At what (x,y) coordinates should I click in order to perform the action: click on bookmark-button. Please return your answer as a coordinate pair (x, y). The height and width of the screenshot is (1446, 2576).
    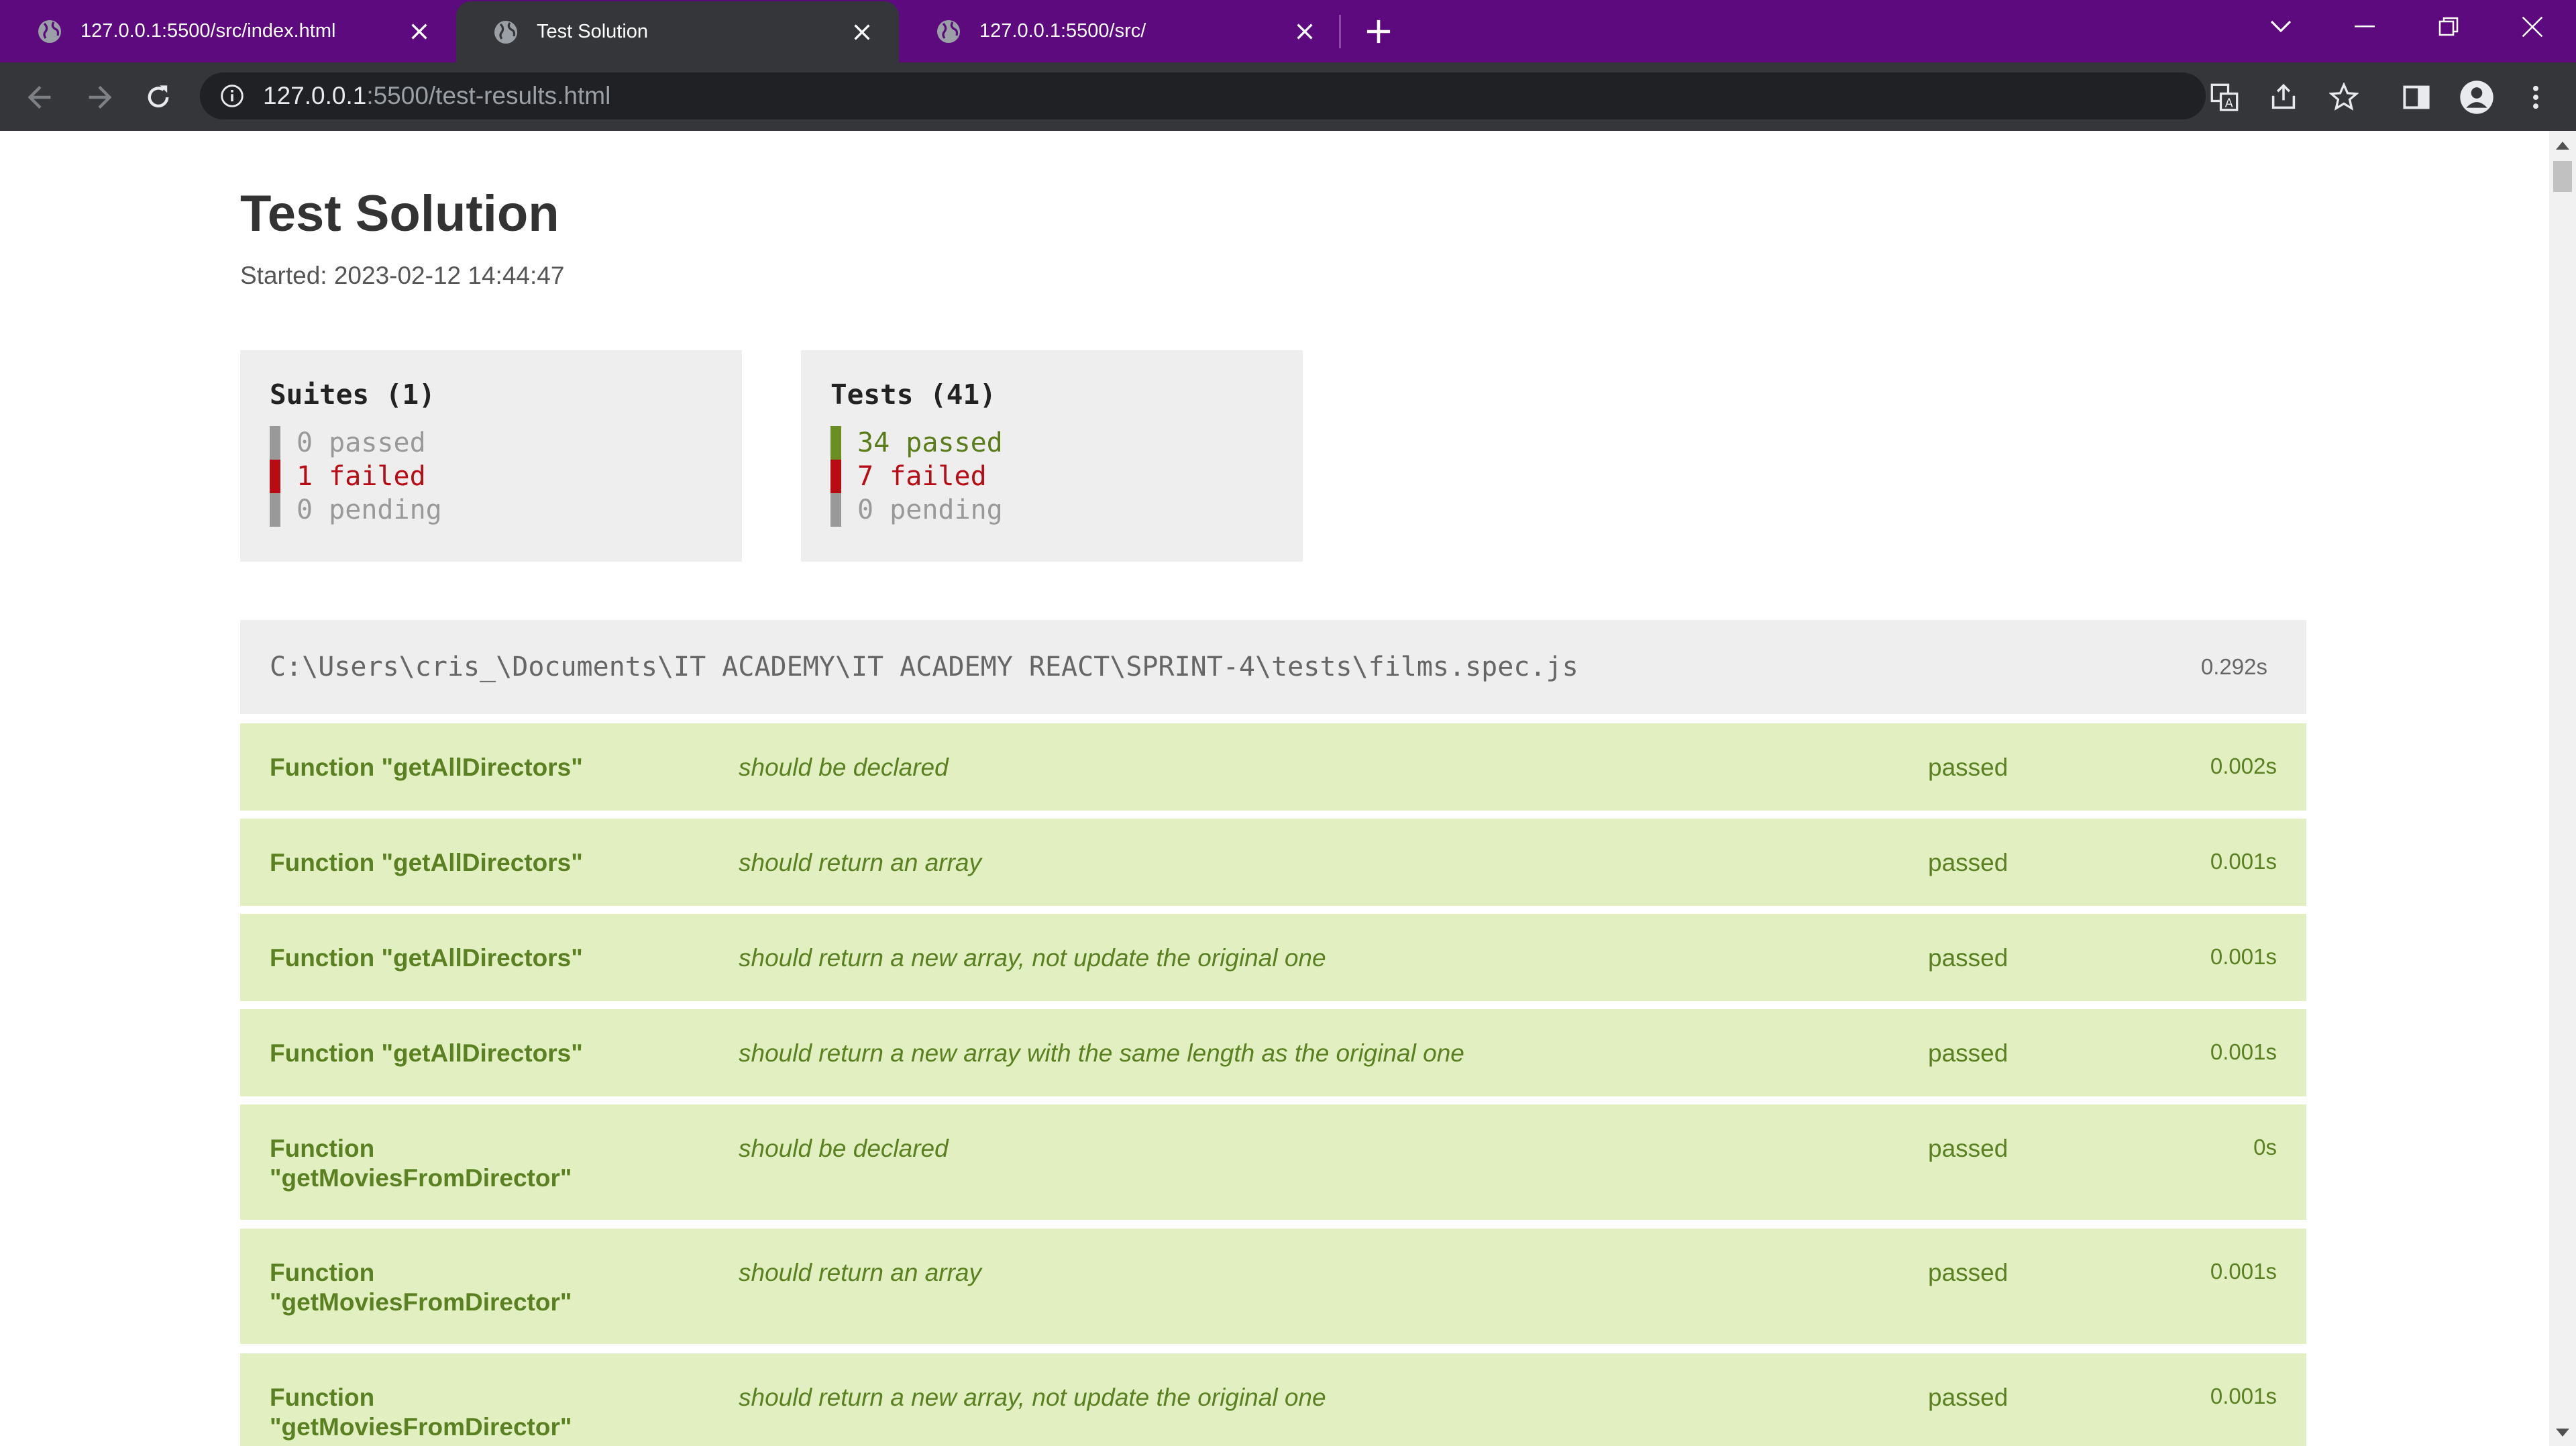
    Looking at the image, I should click on (2344, 97).